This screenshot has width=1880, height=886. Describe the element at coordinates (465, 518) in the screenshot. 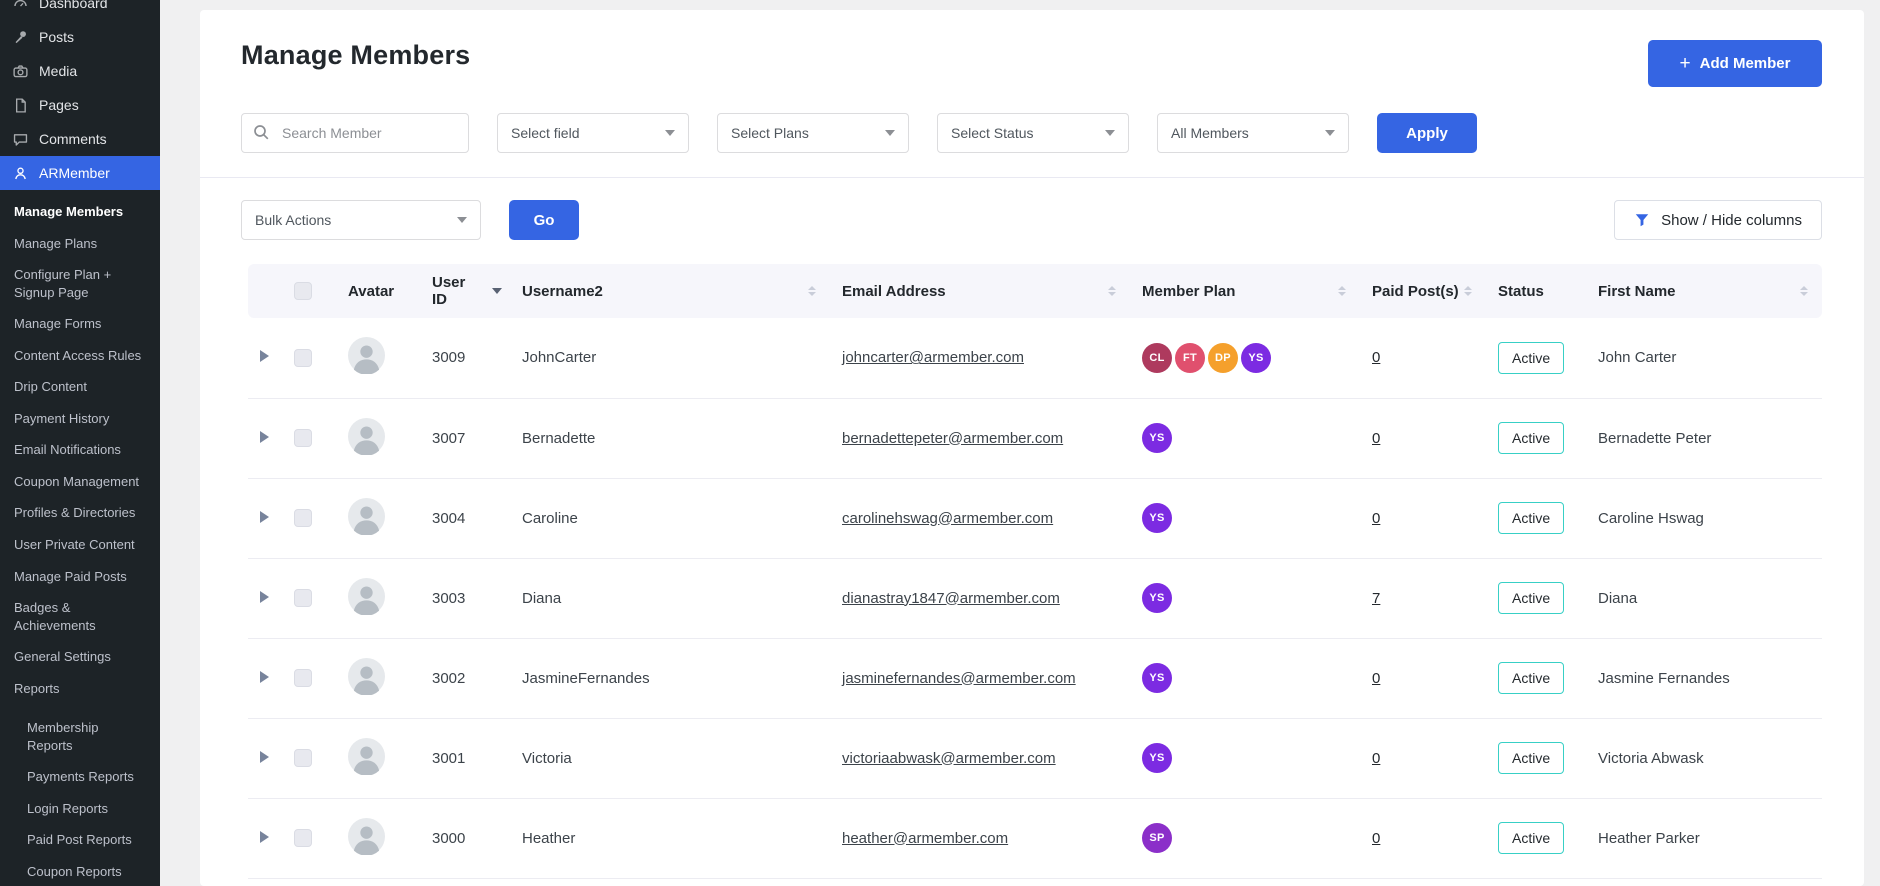

I see `user-id-cell: 3004` at that location.